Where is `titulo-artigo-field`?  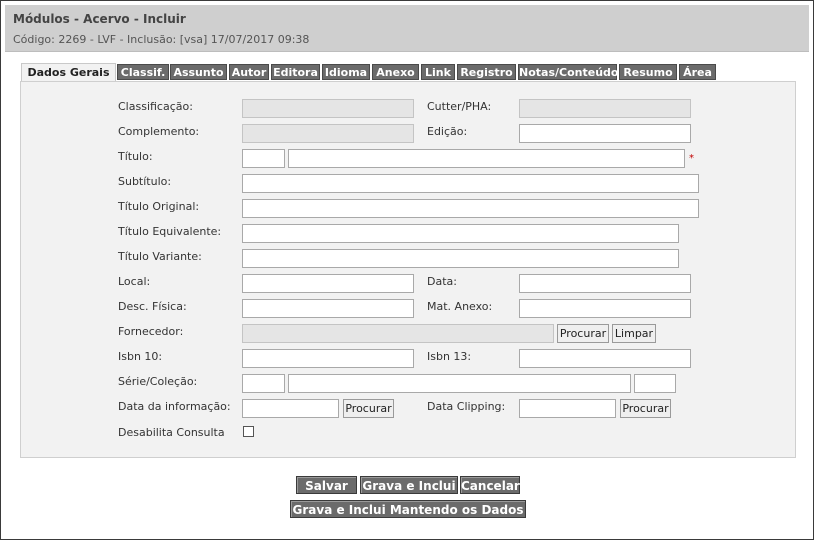
titulo-artigo-field is located at coordinates (263, 158).